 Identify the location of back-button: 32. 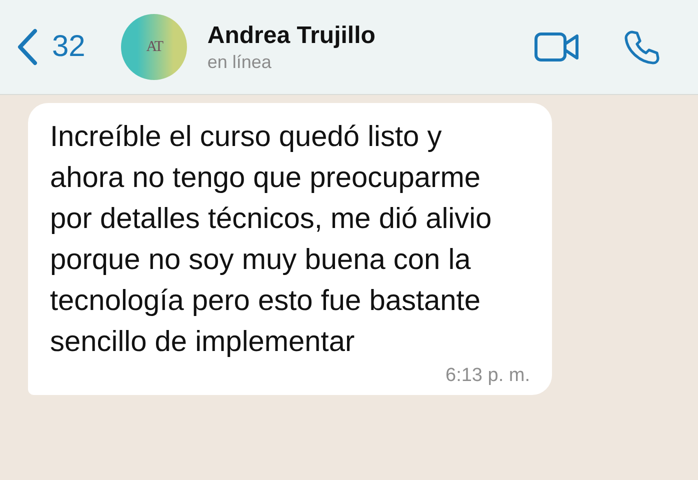
(51, 47).